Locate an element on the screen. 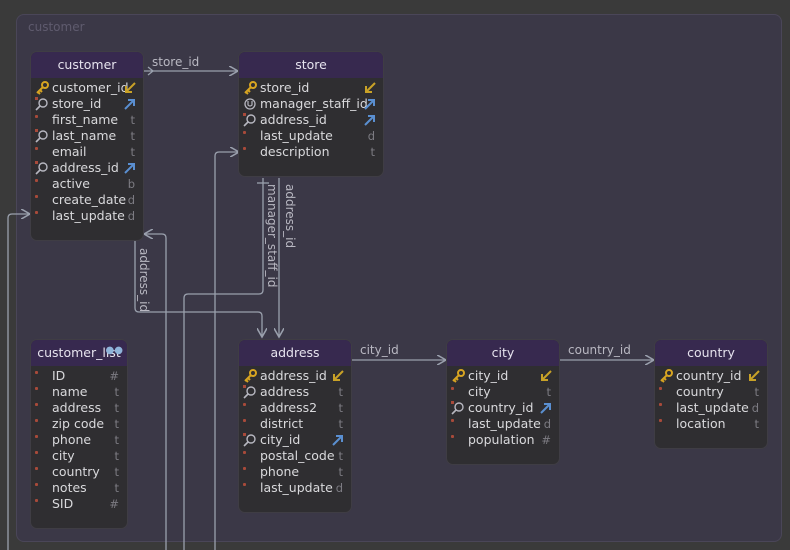  column-name: SID is located at coordinates (63, 503).